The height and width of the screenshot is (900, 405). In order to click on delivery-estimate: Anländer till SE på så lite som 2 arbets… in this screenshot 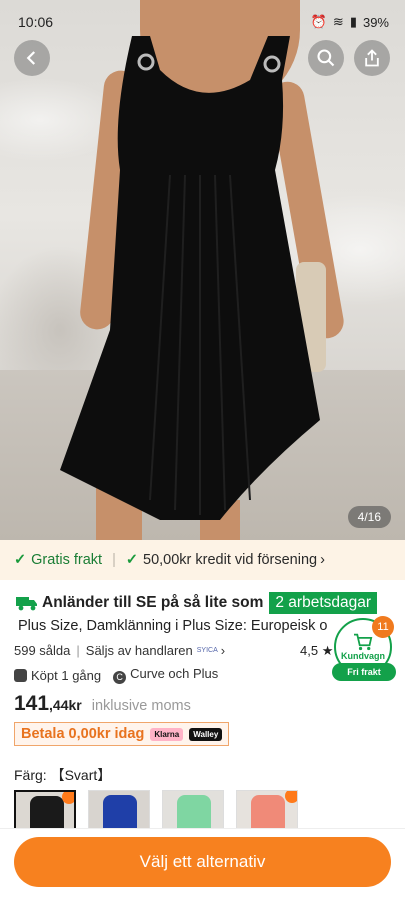, I will do `click(197, 603)`.